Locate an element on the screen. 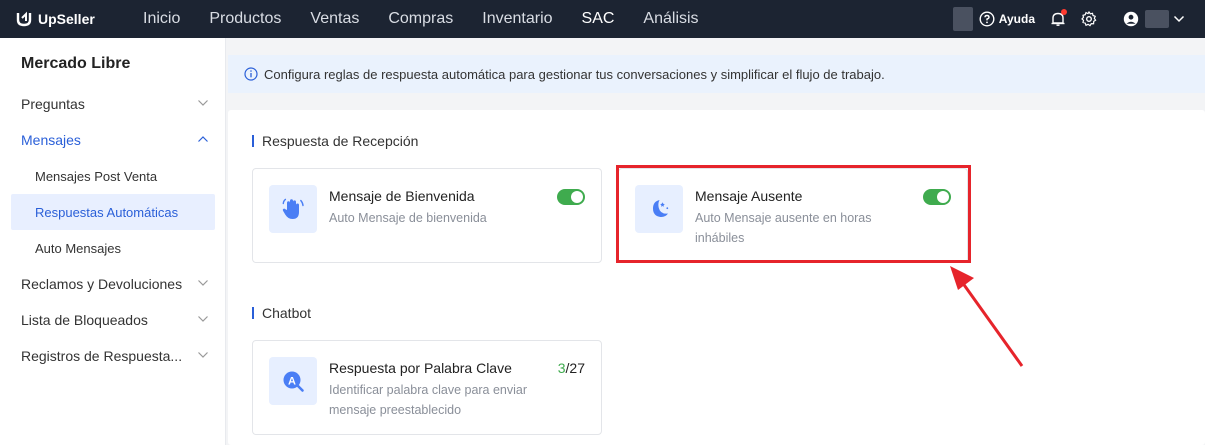  svg-text: A is located at coordinates (292, 381).